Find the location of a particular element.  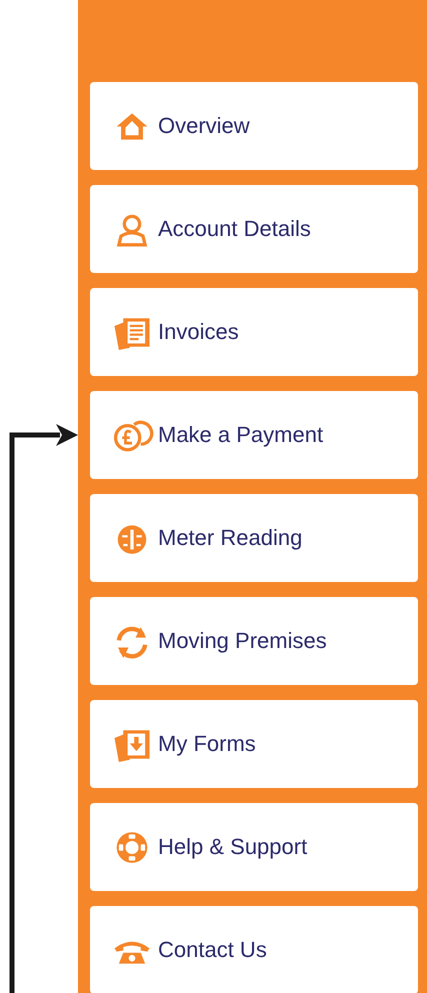

menu-item: Make a Payment is located at coordinates (254, 435).